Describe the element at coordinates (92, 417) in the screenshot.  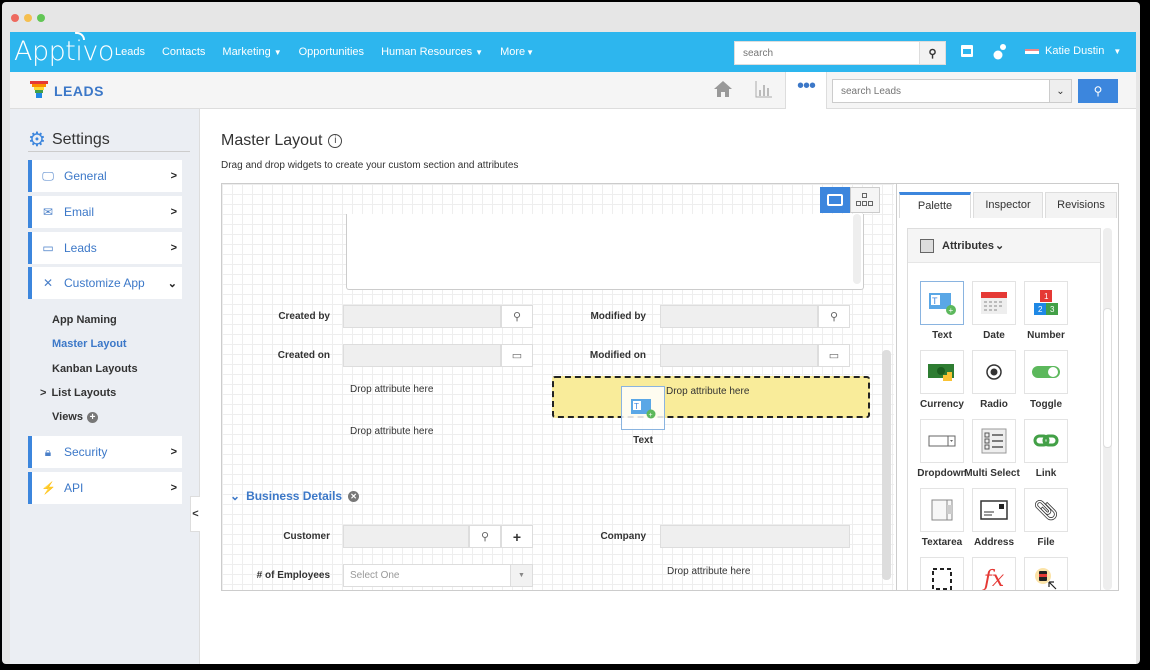
I see `add-view-icon: +` at that location.